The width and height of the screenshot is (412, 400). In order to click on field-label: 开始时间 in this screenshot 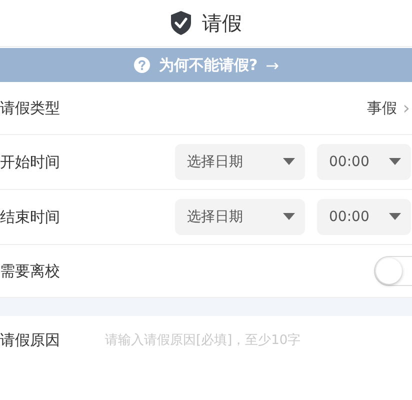, I will do `click(30, 162)`.